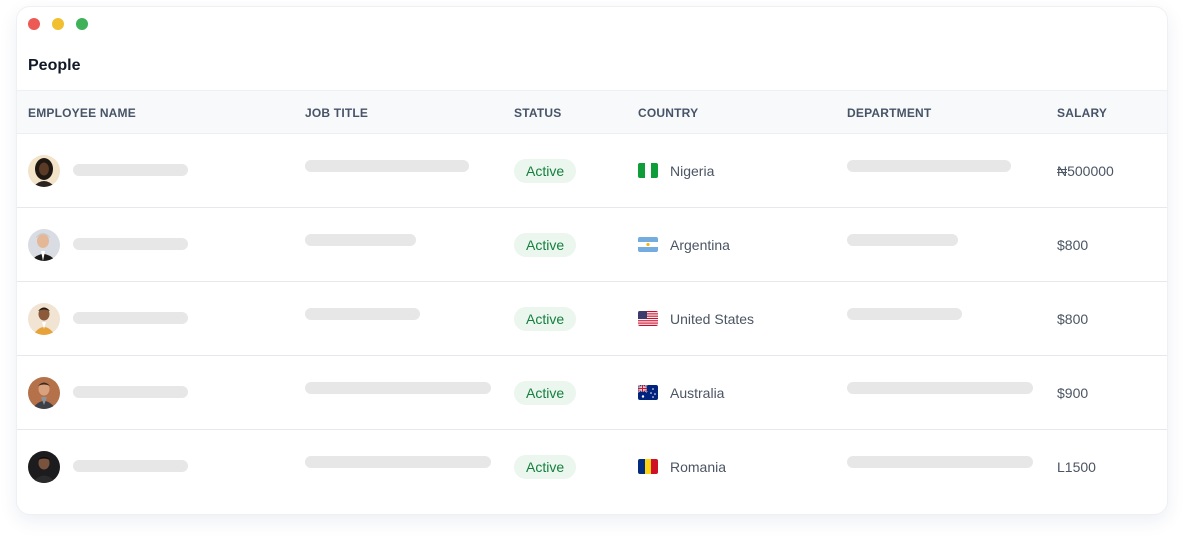 This screenshot has height=542, width=1184. Describe the element at coordinates (82, 113) in the screenshot. I see `column-header-employee-name: EMPLOYEE NAME` at that location.